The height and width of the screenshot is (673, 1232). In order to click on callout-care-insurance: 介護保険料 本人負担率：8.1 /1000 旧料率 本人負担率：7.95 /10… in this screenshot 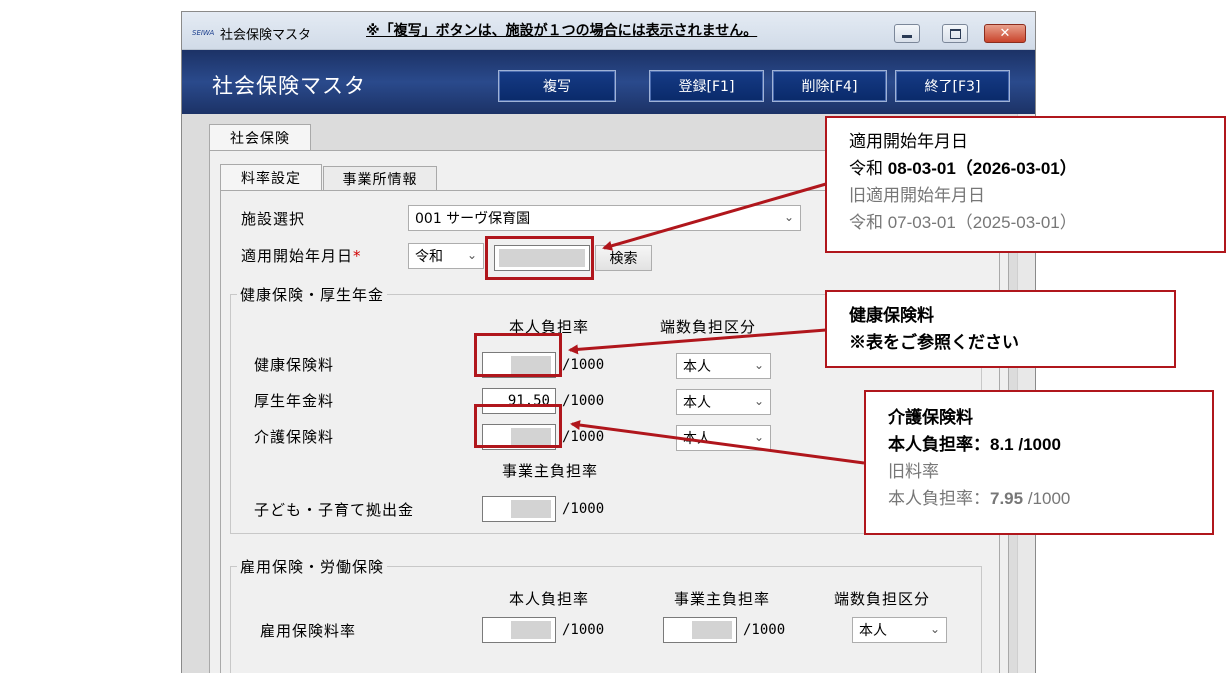, I will do `click(1039, 462)`.